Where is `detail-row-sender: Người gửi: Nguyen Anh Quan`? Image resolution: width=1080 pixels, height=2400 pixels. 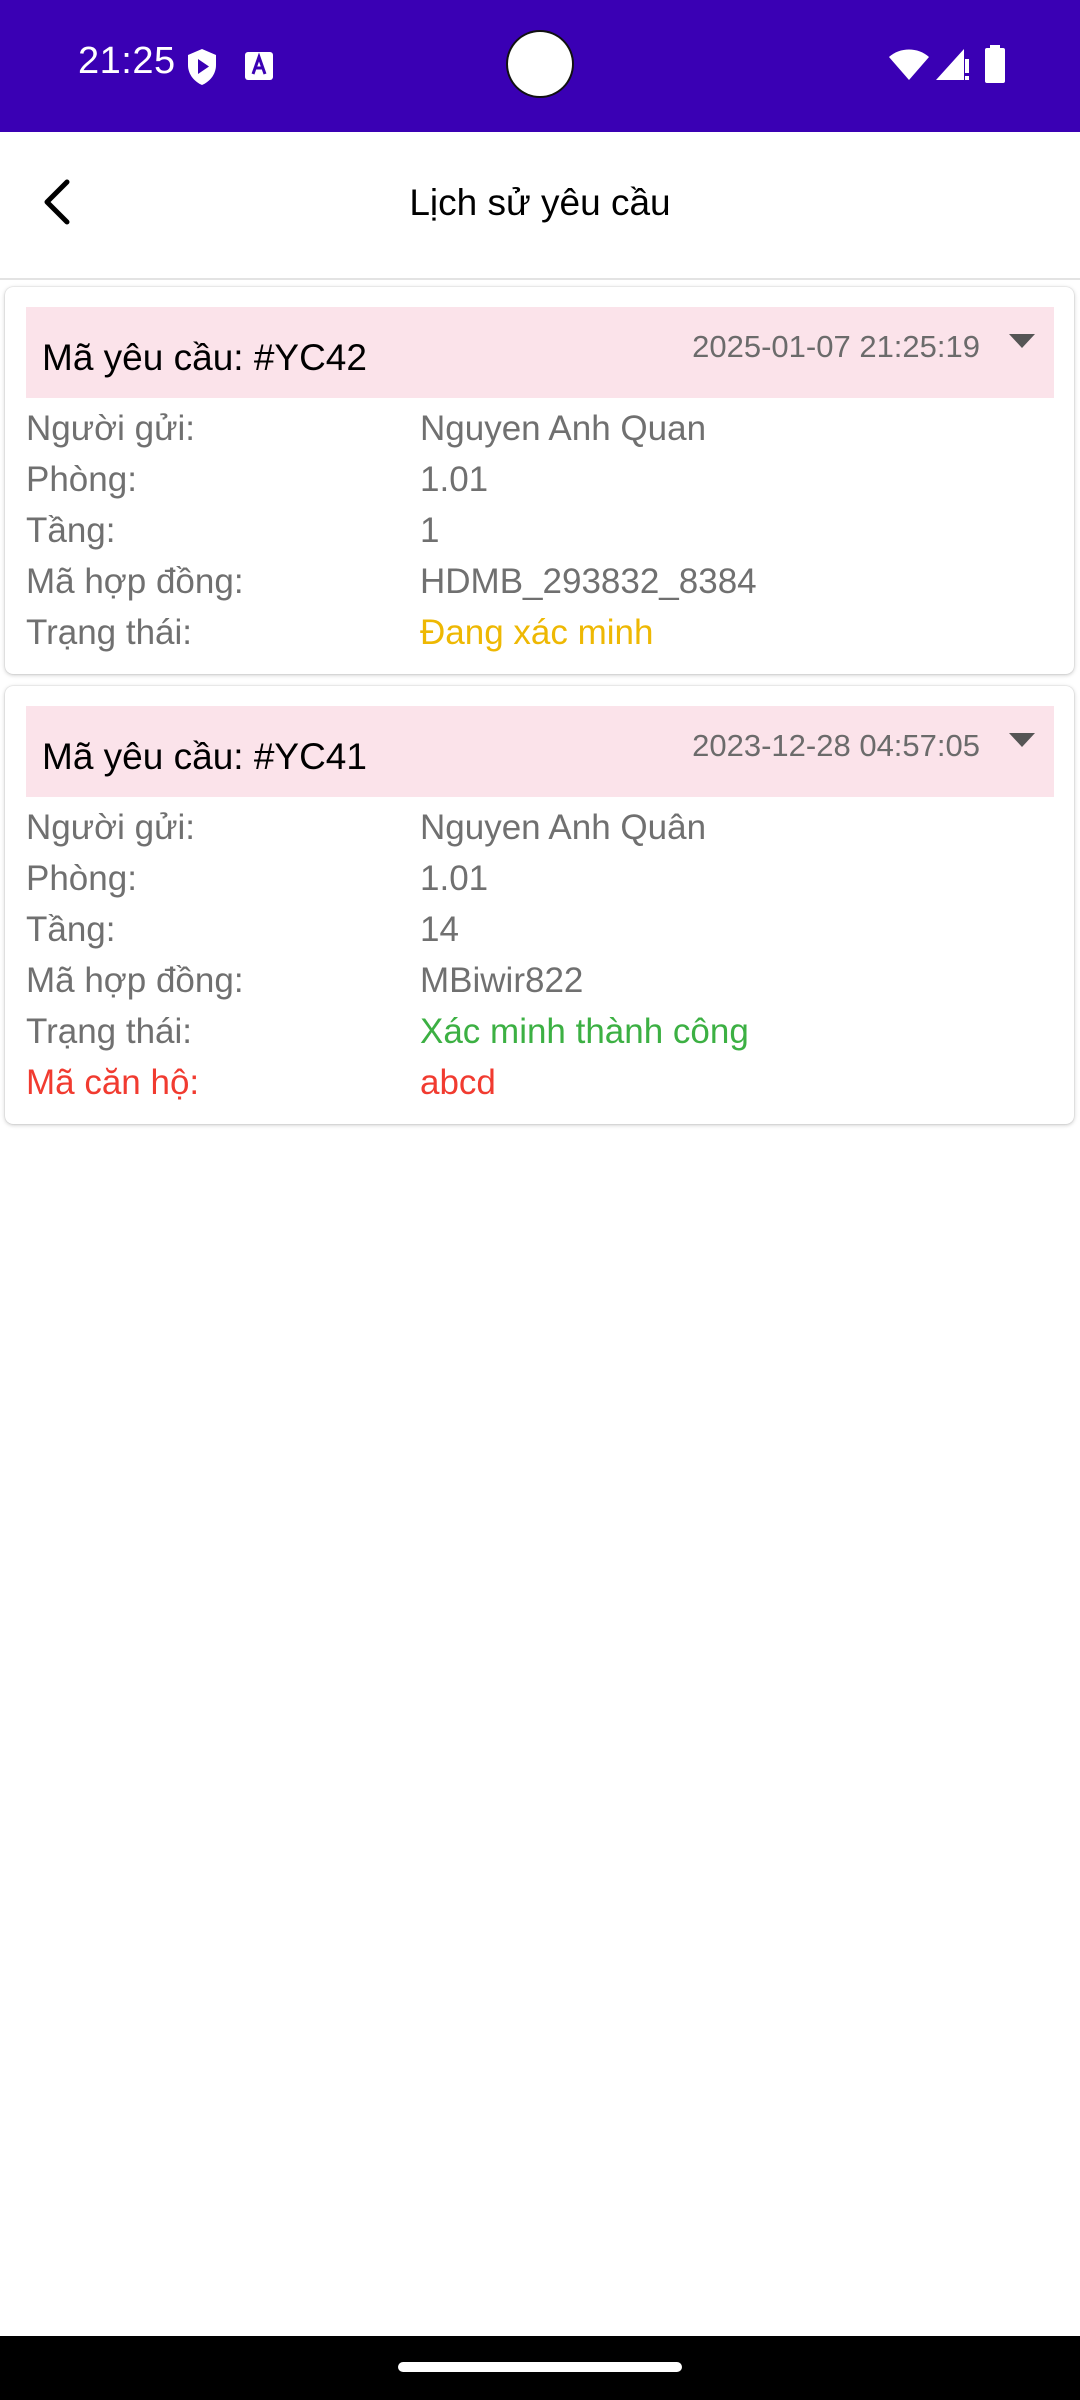 detail-row-sender: Người gửi: Nguyen Anh Quan is located at coordinates (540, 428).